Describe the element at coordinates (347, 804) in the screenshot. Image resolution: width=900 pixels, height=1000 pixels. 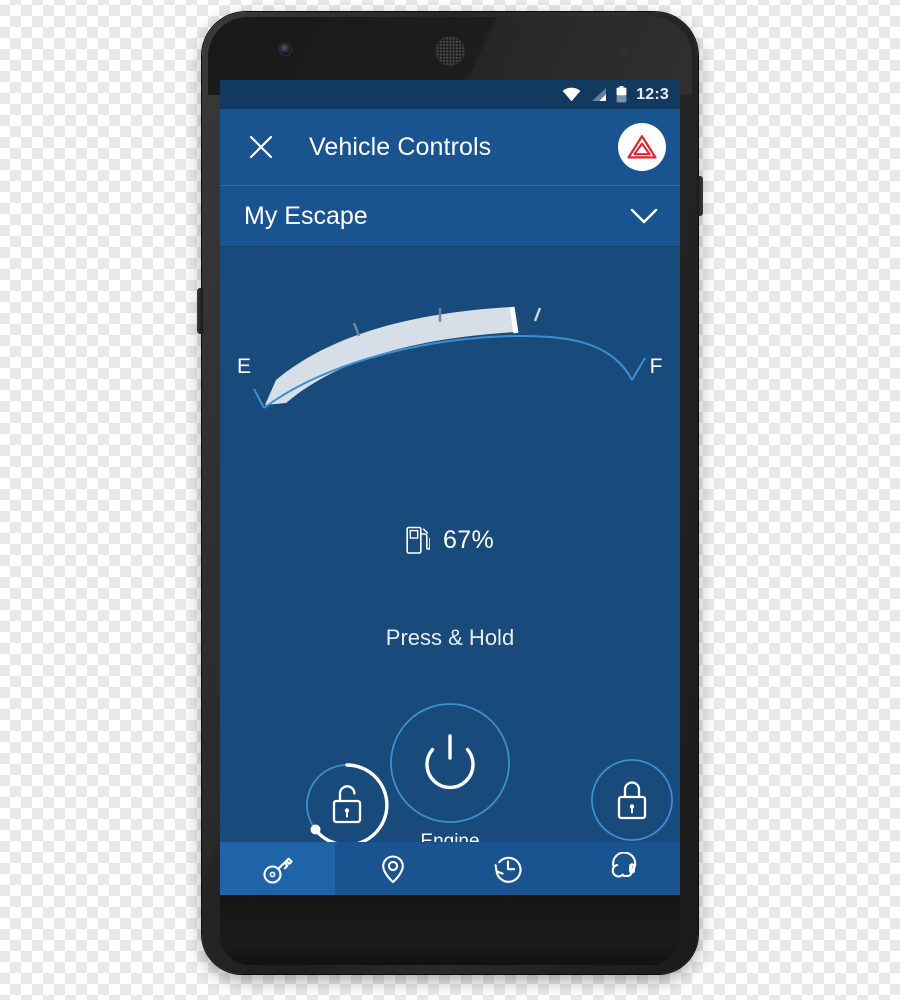
I see `unlock-padlock-icon` at that location.